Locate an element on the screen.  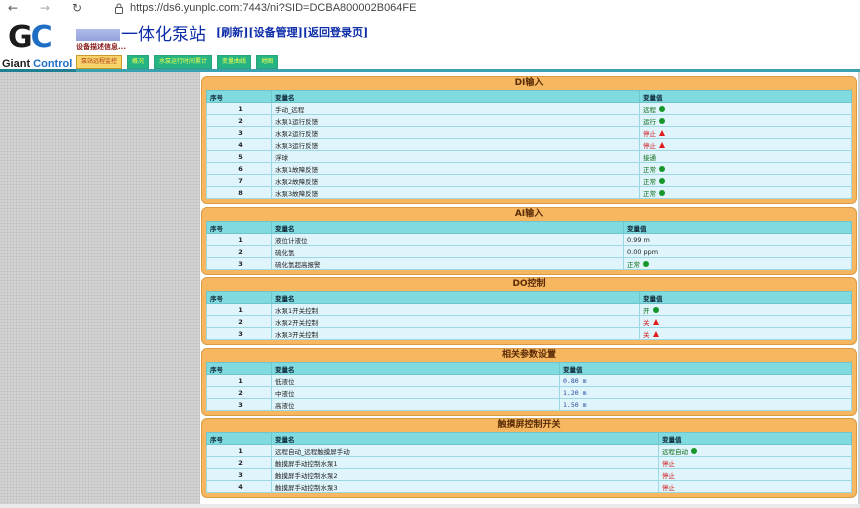
table-row: 1 液位计液位 0.99 m is located at coordinates (529, 239).